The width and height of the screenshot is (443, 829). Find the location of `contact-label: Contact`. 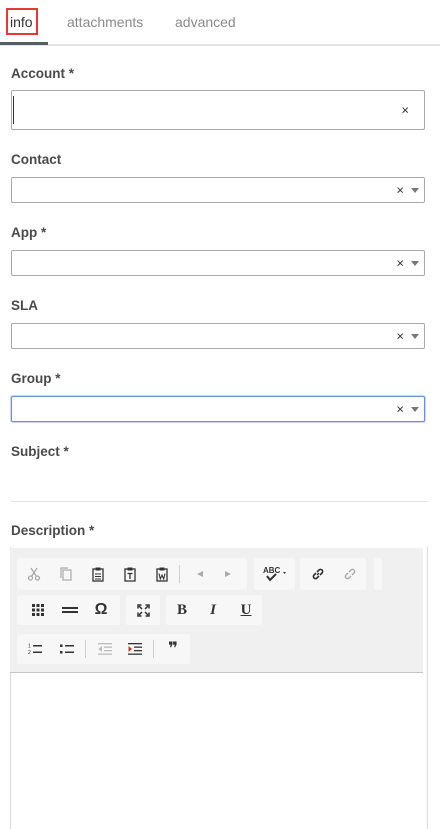

contact-label: Contact is located at coordinates (36, 159).